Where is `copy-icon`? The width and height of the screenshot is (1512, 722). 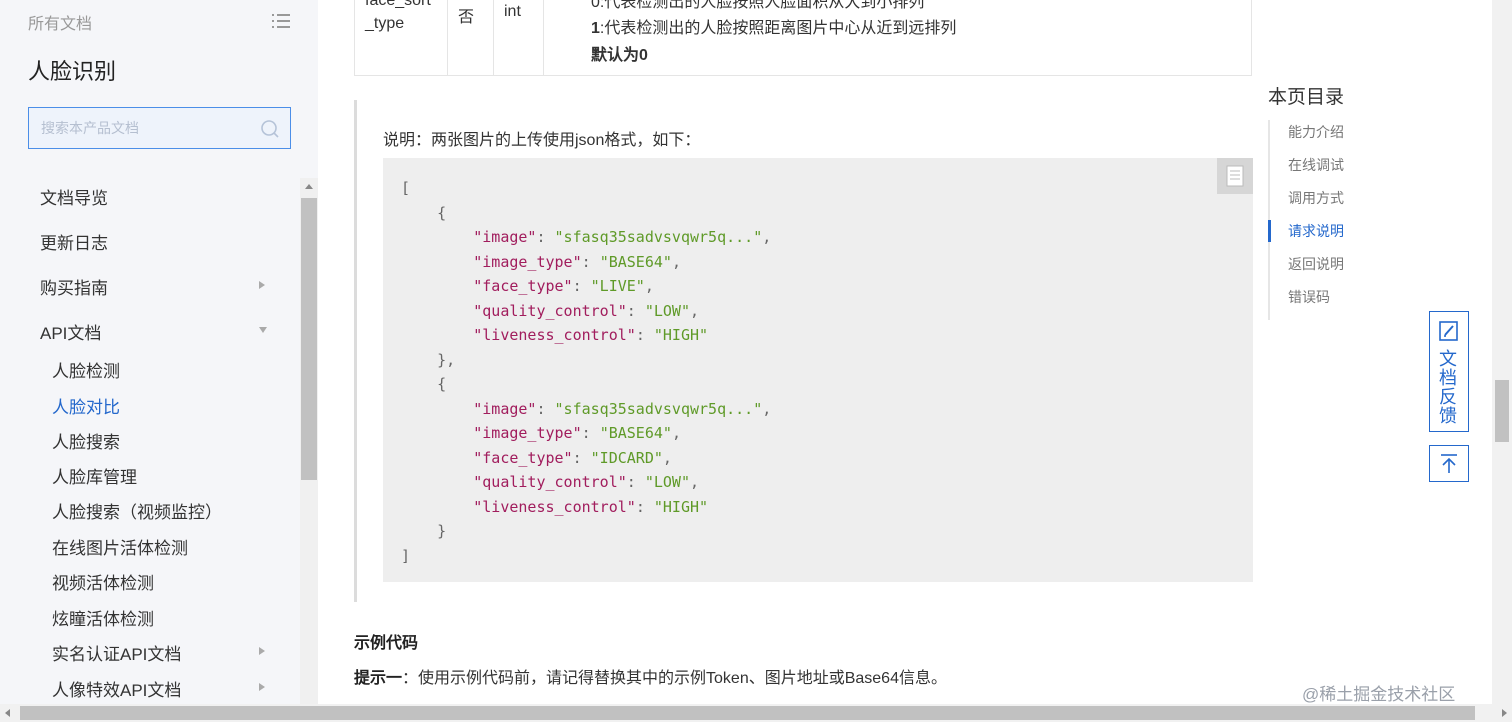 copy-icon is located at coordinates (1235, 176).